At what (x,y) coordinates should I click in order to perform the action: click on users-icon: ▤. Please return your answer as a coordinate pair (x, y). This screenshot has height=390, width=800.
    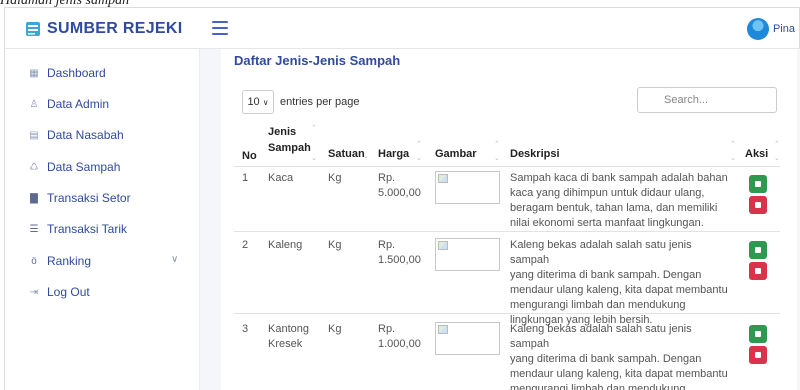
    Looking at the image, I should click on (34, 135).